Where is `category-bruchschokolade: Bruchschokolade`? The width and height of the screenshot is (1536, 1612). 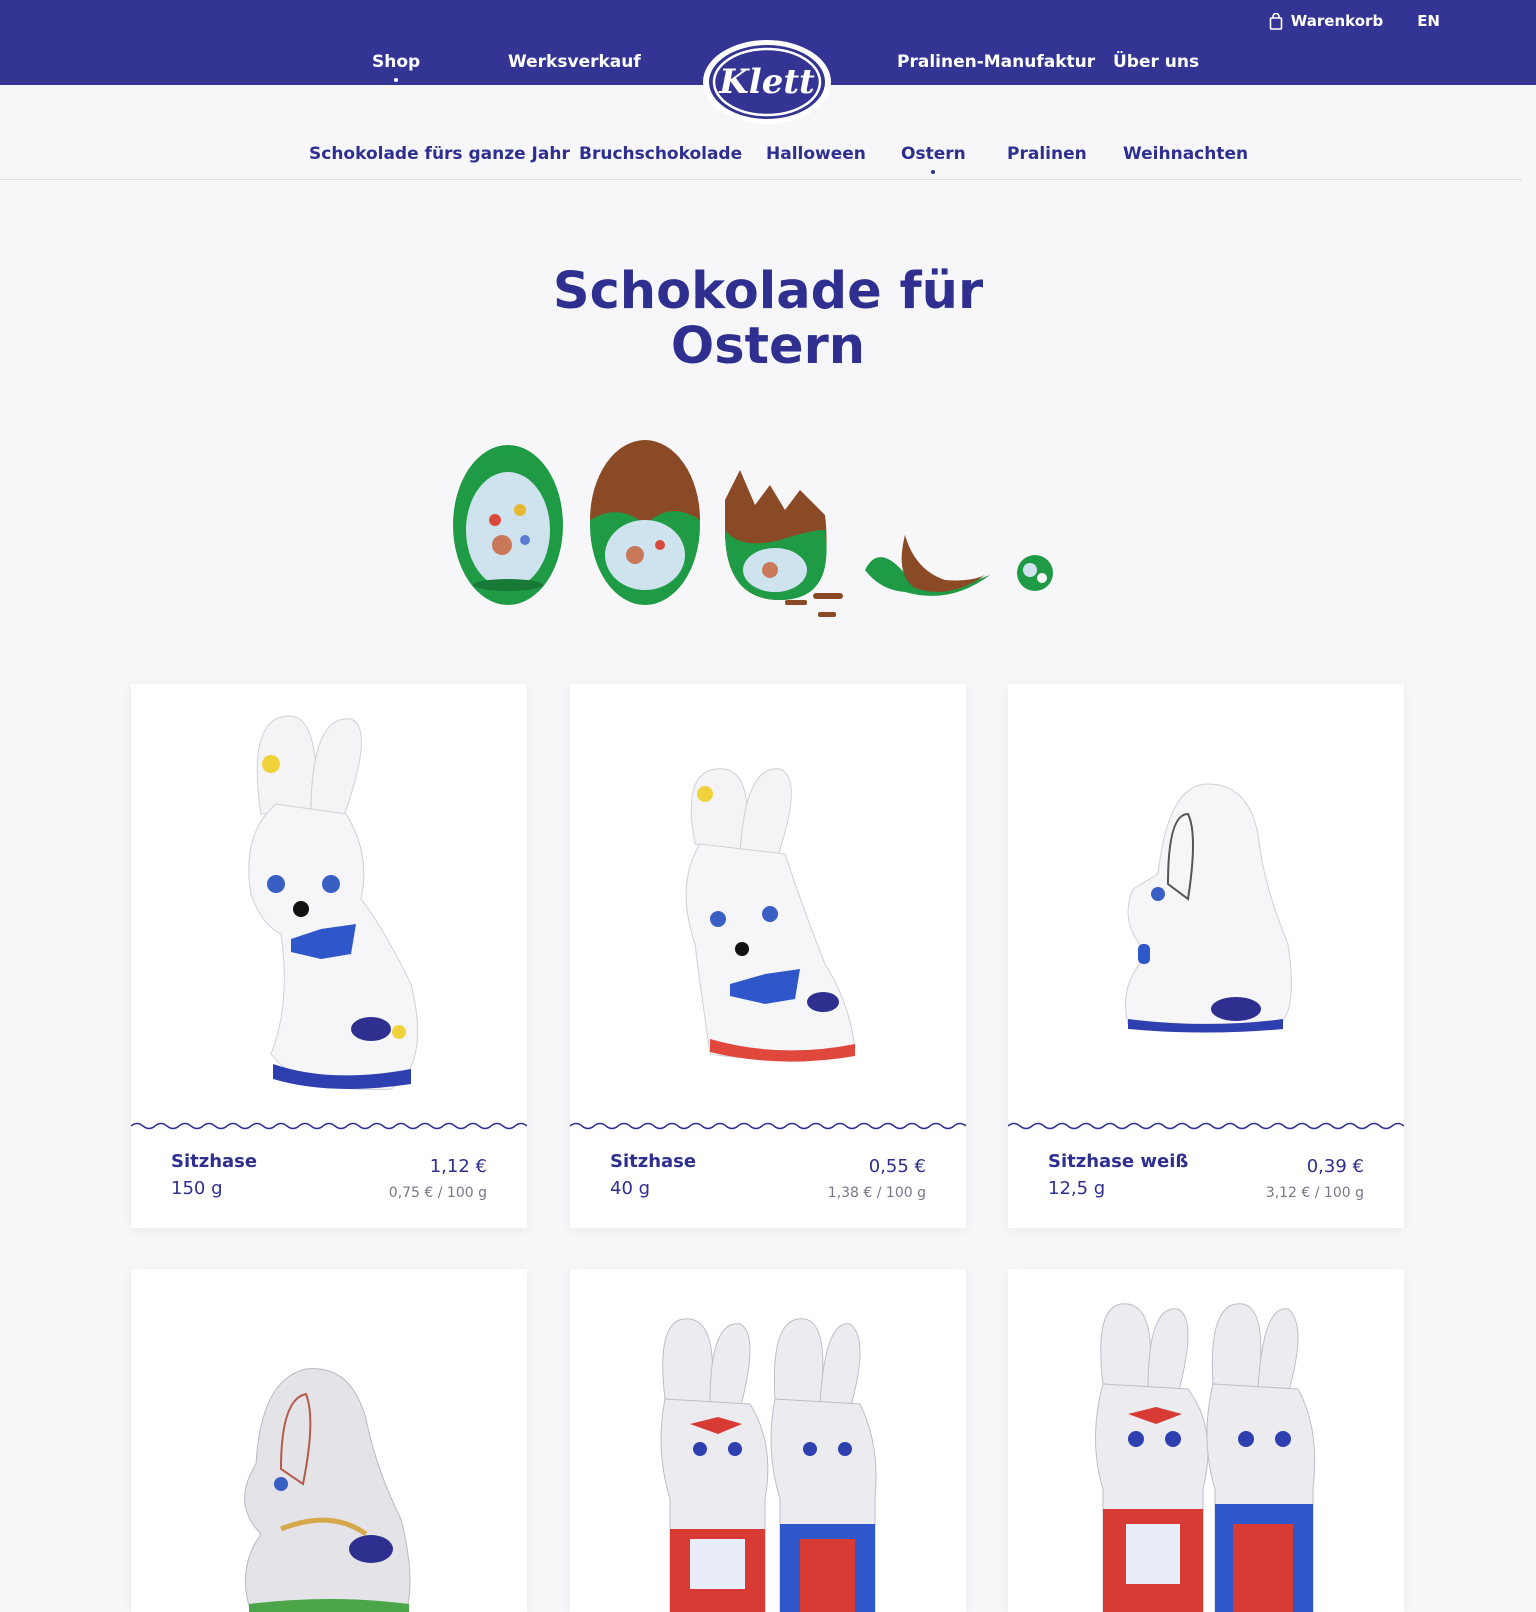
category-bruchschokolade: Bruchschokolade is located at coordinates (660, 154).